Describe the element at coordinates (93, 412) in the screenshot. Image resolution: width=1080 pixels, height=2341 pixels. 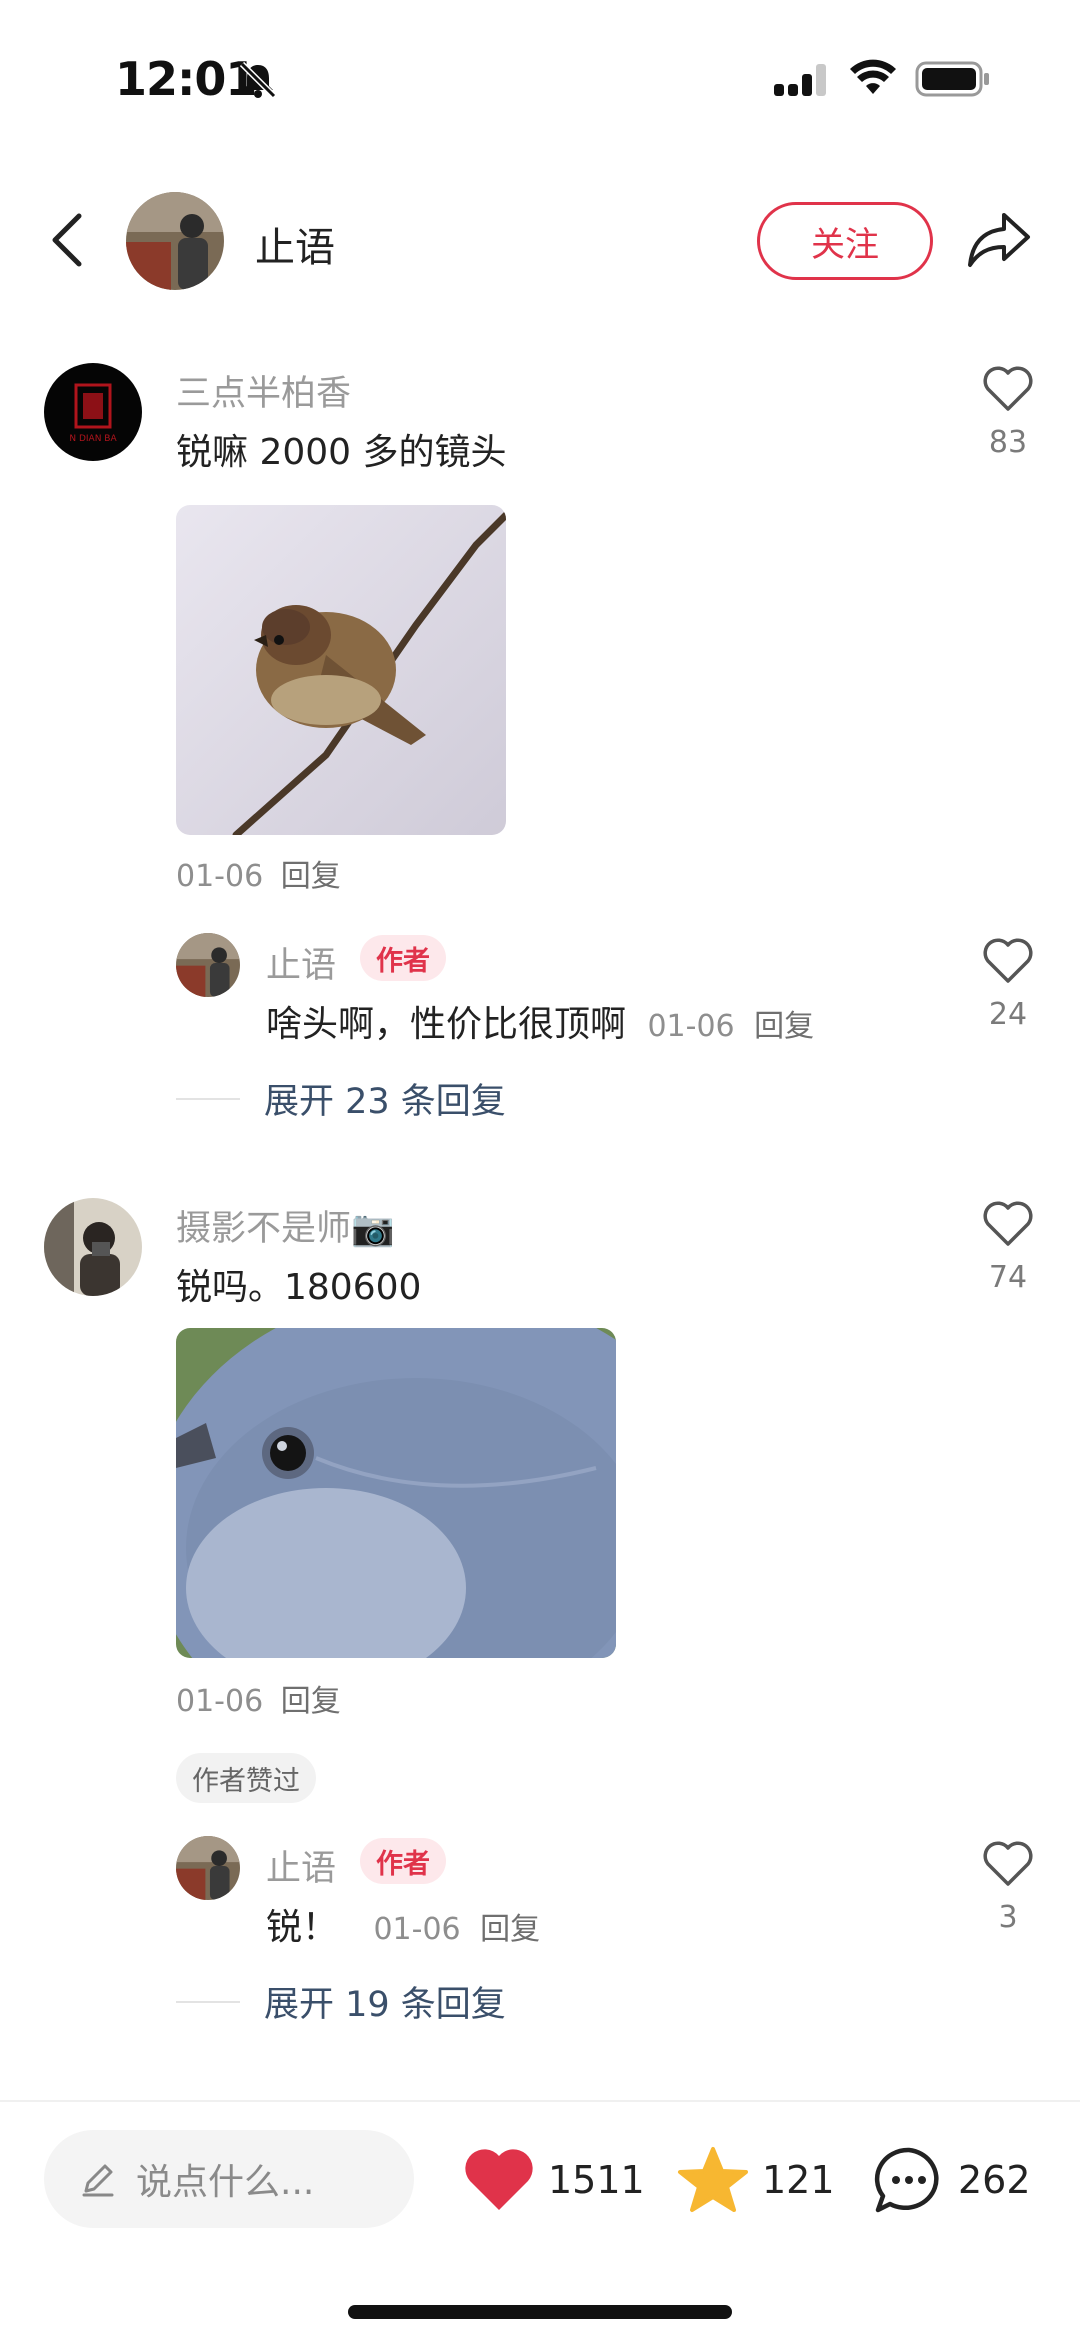
I see `commenter-avatar: N DIAN BA` at that location.